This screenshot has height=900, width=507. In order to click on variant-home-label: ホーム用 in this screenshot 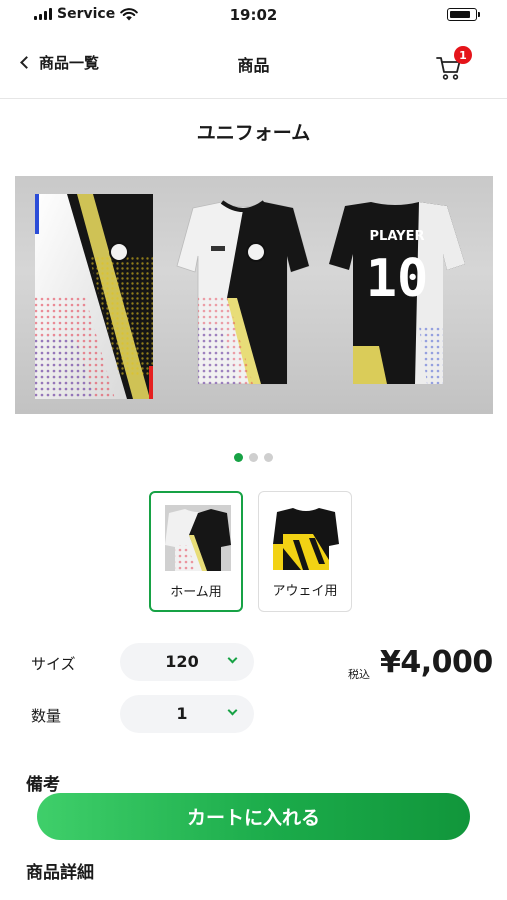, I will do `click(196, 592)`.